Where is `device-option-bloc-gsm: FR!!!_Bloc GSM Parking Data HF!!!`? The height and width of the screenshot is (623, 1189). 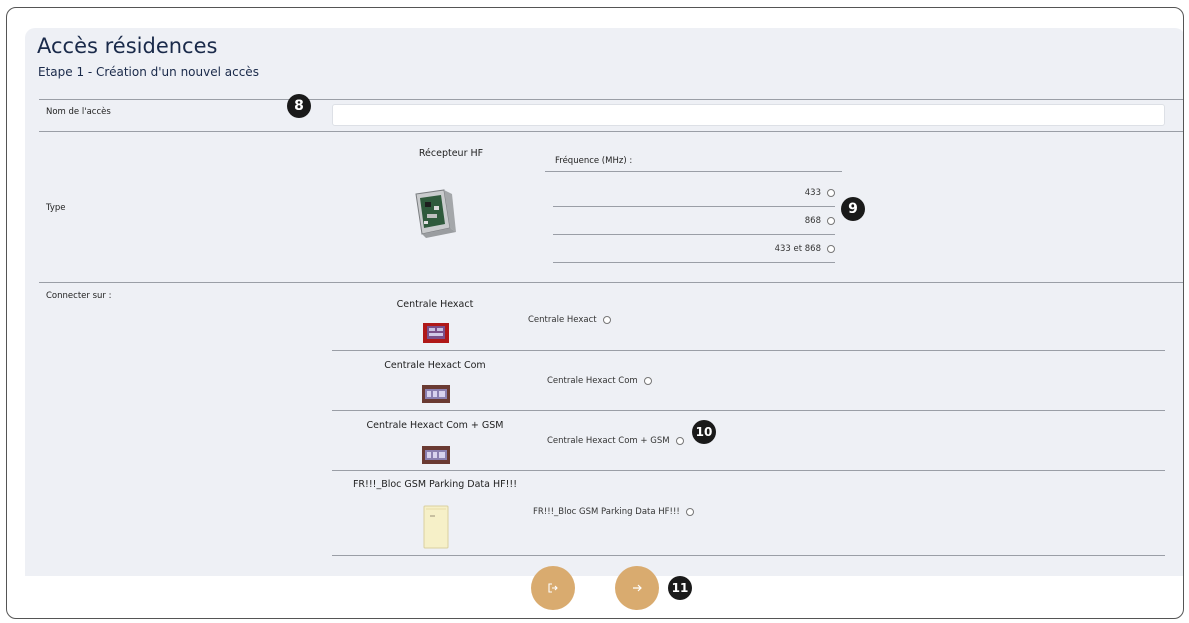
device-option-bloc-gsm: FR!!!_Bloc GSM Parking Data HF!!! is located at coordinates (613, 512).